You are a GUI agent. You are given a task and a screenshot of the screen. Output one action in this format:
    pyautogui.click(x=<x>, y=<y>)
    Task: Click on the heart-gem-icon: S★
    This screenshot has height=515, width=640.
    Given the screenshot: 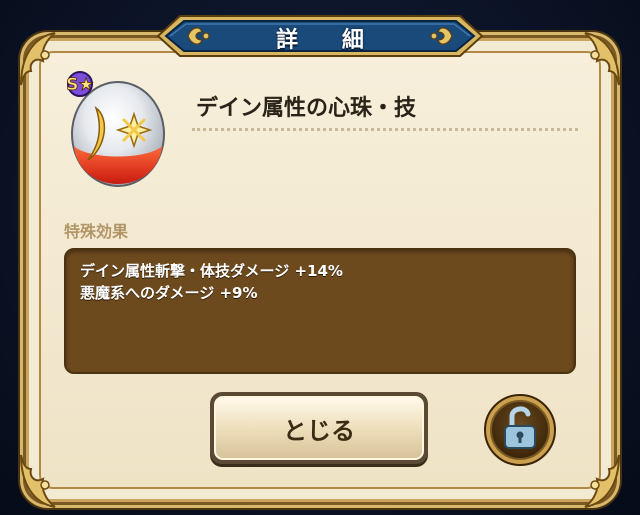 What is the action you would take?
    pyautogui.click(x=115, y=129)
    